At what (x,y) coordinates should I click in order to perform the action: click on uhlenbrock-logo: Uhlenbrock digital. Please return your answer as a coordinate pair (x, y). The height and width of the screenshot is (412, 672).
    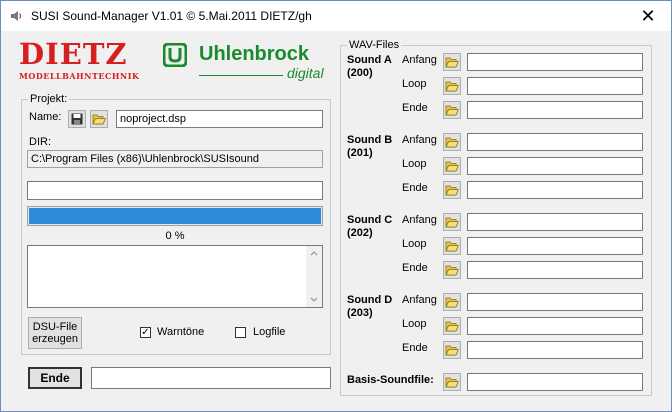
    Looking at the image, I should click on (248, 62).